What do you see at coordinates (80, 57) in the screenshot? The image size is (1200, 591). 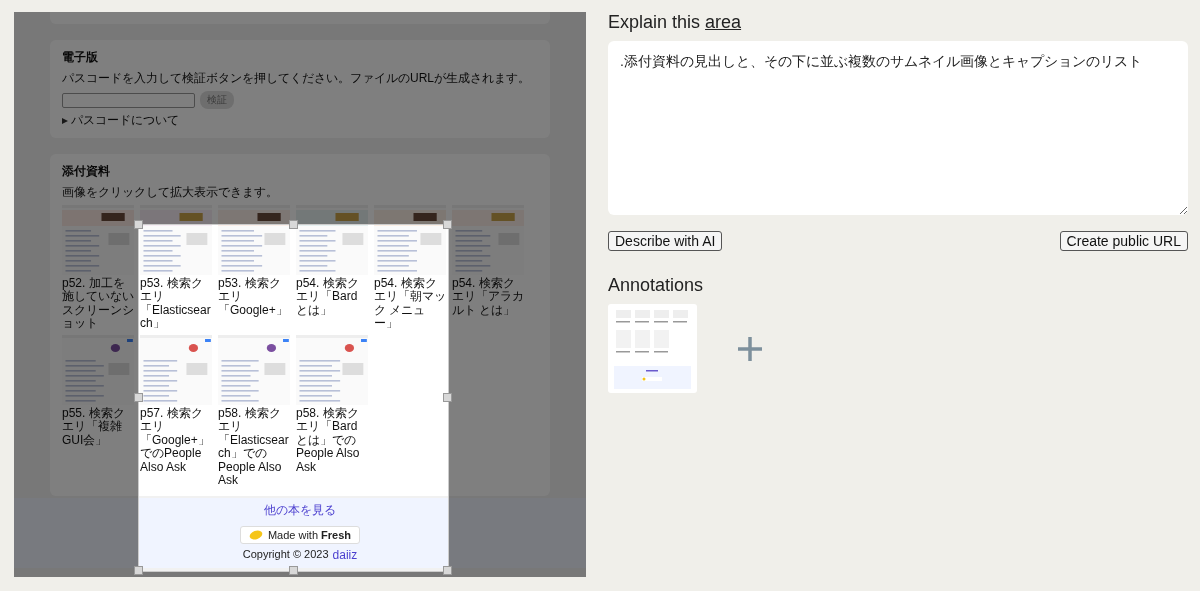 I see `section-title: 電子版` at bounding box center [80, 57].